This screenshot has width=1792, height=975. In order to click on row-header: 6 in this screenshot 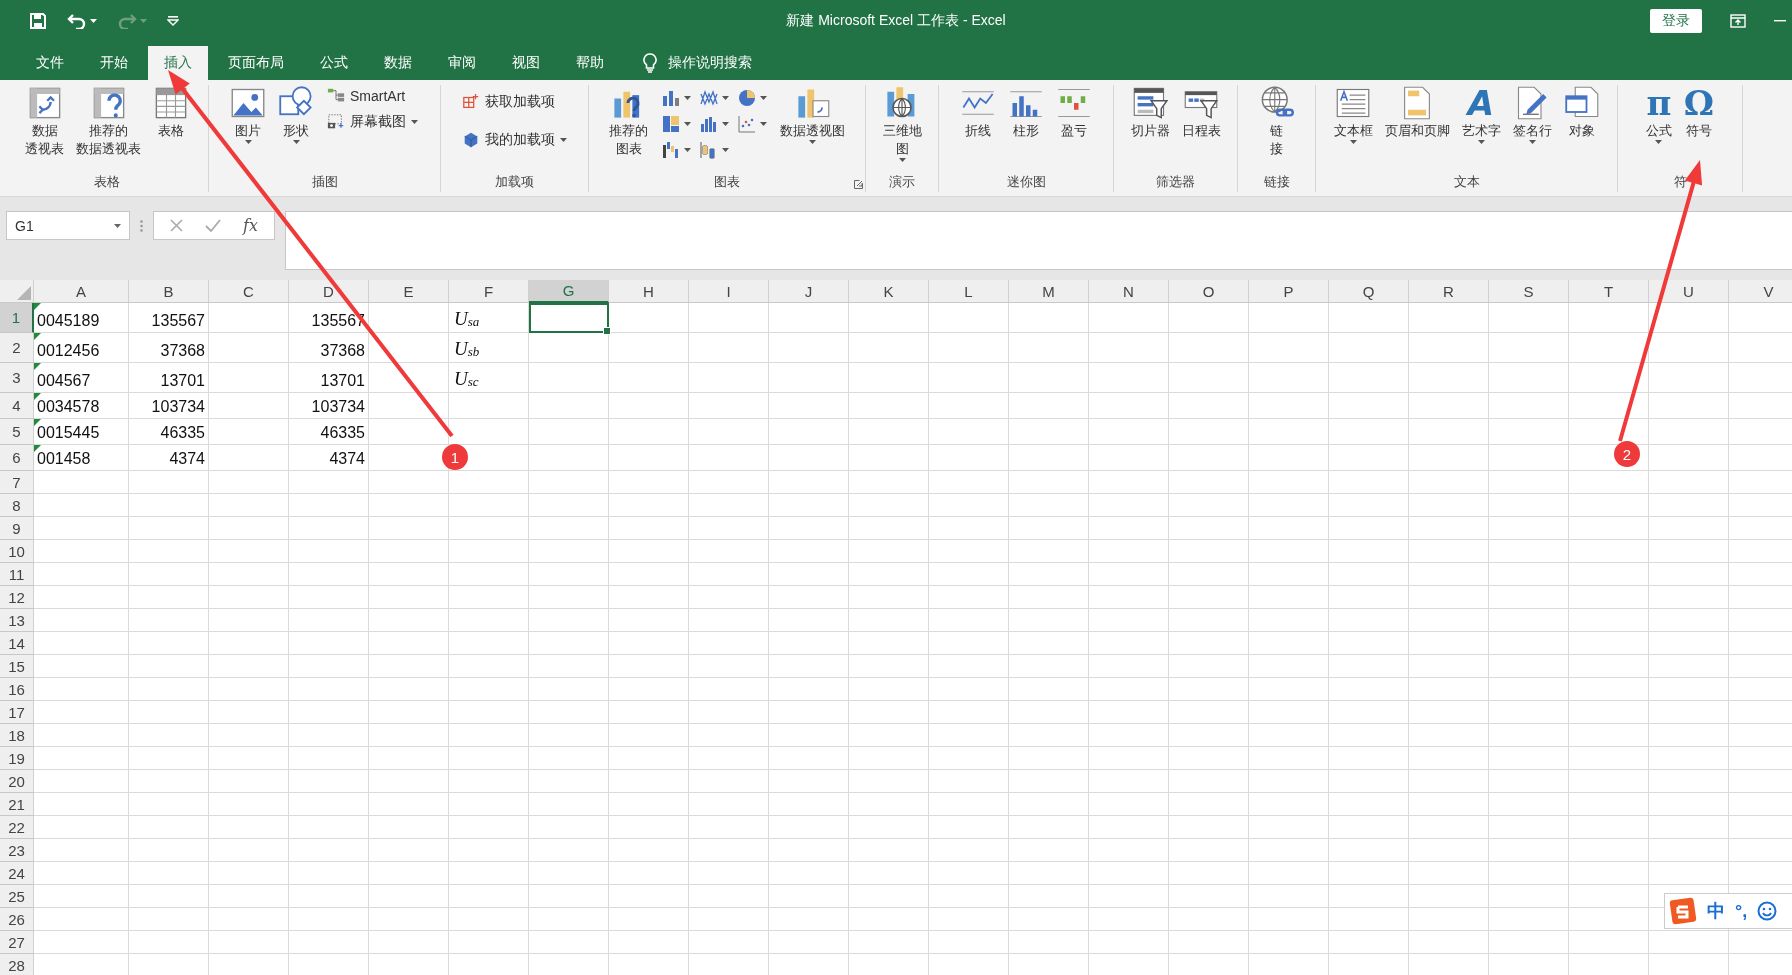, I will do `click(17, 458)`.